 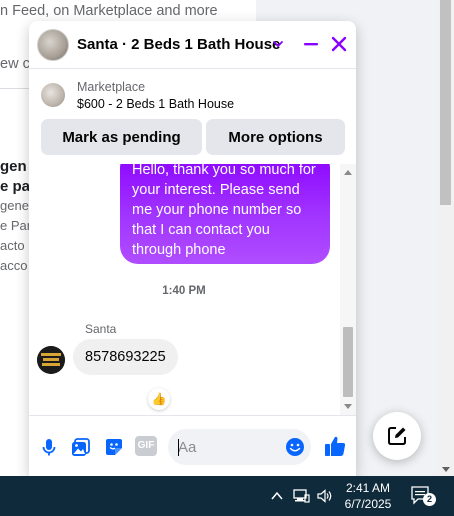 What do you see at coordinates (15, 64) in the screenshot?
I see `background-text: ew c` at bounding box center [15, 64].